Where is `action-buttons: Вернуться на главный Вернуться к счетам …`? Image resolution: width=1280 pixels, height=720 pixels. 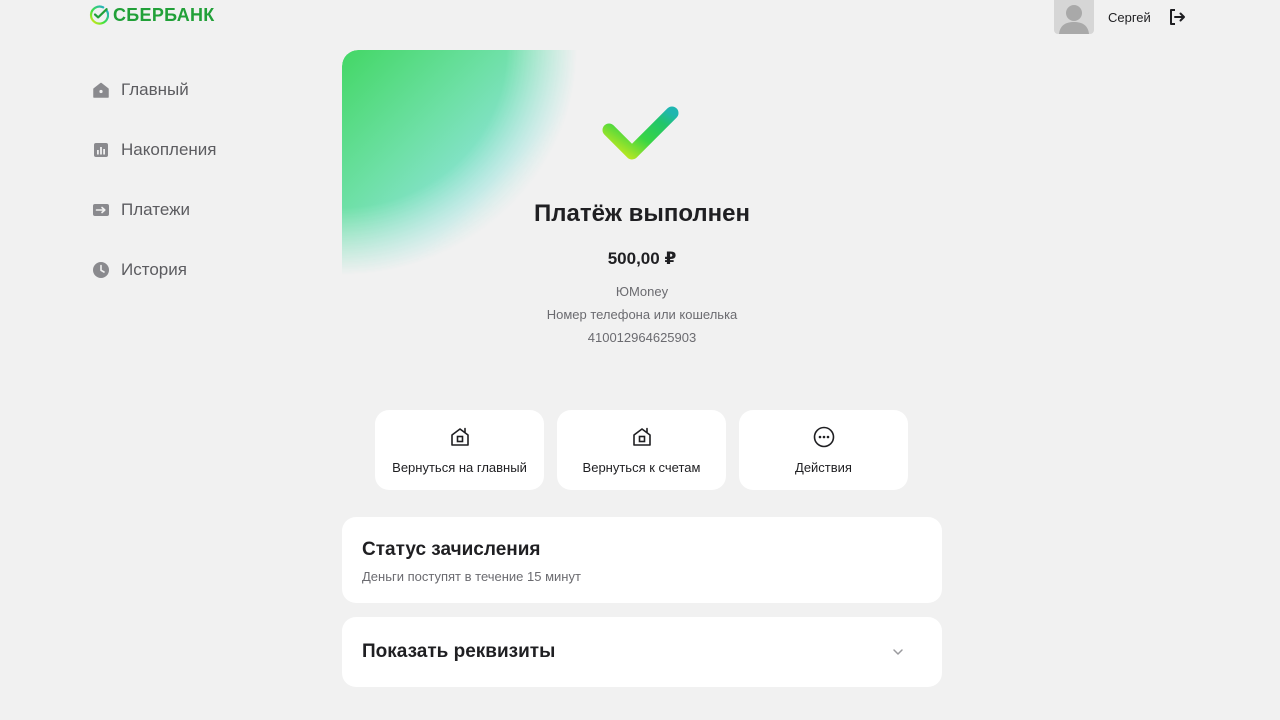
action-buttons: Вернуться на главный Вернуться к счетам … is located at coordinates (641, 450).